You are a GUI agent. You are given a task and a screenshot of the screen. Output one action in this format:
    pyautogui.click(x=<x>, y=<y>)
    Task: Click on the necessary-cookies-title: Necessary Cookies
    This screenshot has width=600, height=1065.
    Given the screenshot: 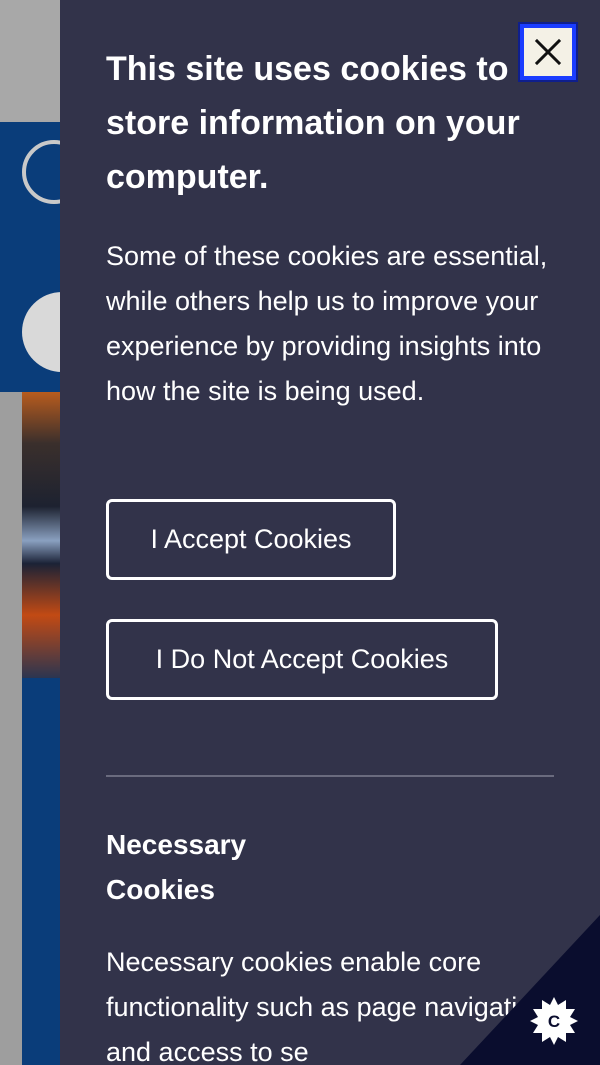 What is the action you would take?
    pyautogui.click(x=176, y=867)
    